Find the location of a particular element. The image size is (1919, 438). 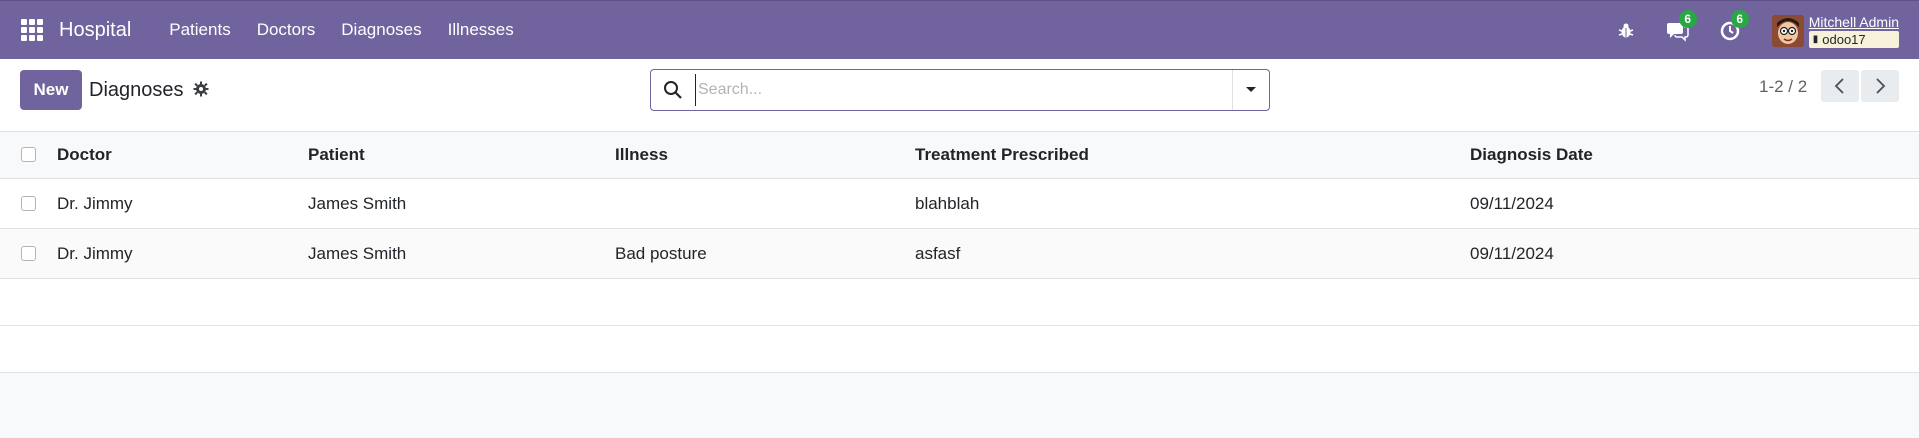

menu-item-doctors: Doctors is located at coordinates (286, 30).